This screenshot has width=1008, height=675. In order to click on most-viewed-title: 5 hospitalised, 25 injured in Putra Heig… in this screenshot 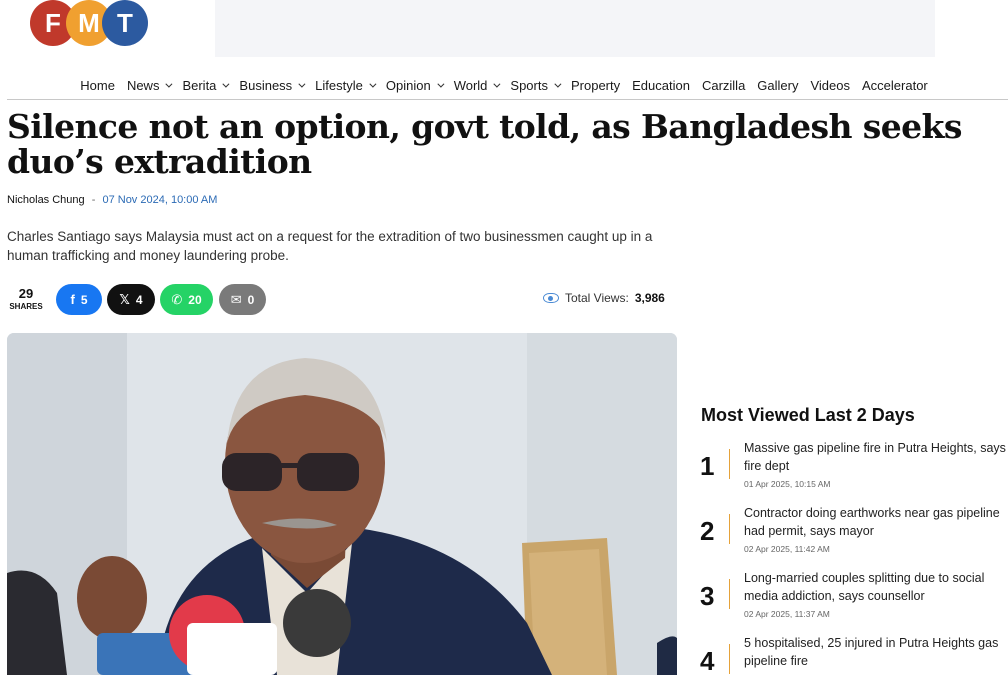, I will do `click(876, 652)`.